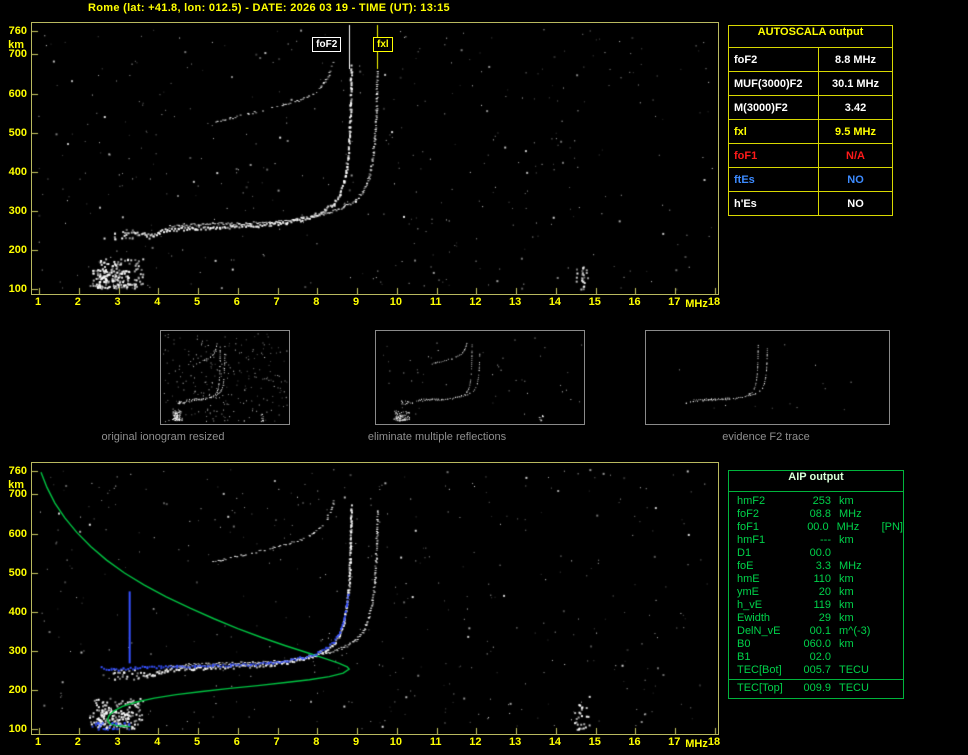 This screenshot has height=755, width=968. Describe the element at coordinates (714, 302) in the screenshot. I see `x-axis-tick-label: 18` at that location.